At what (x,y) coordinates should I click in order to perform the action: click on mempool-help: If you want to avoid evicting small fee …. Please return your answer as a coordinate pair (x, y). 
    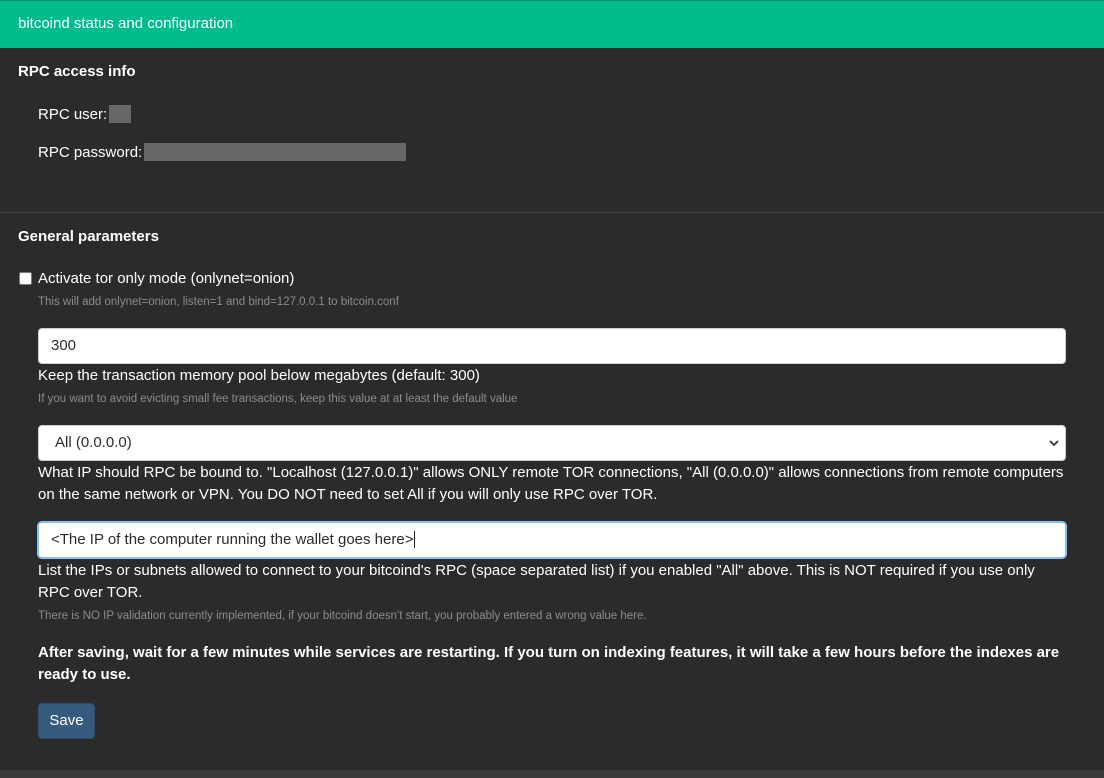
    Looking at the image, I should click on (278, 399).